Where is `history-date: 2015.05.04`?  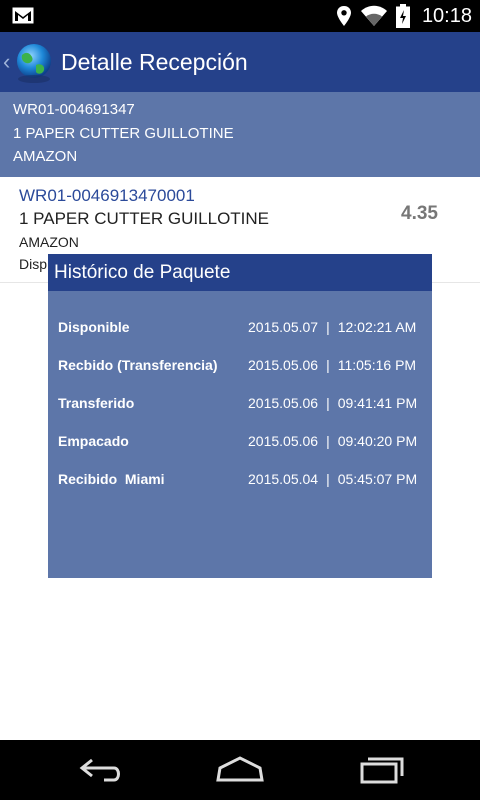 history-date: 2015.05.04 is located at coordinates (283, 479).